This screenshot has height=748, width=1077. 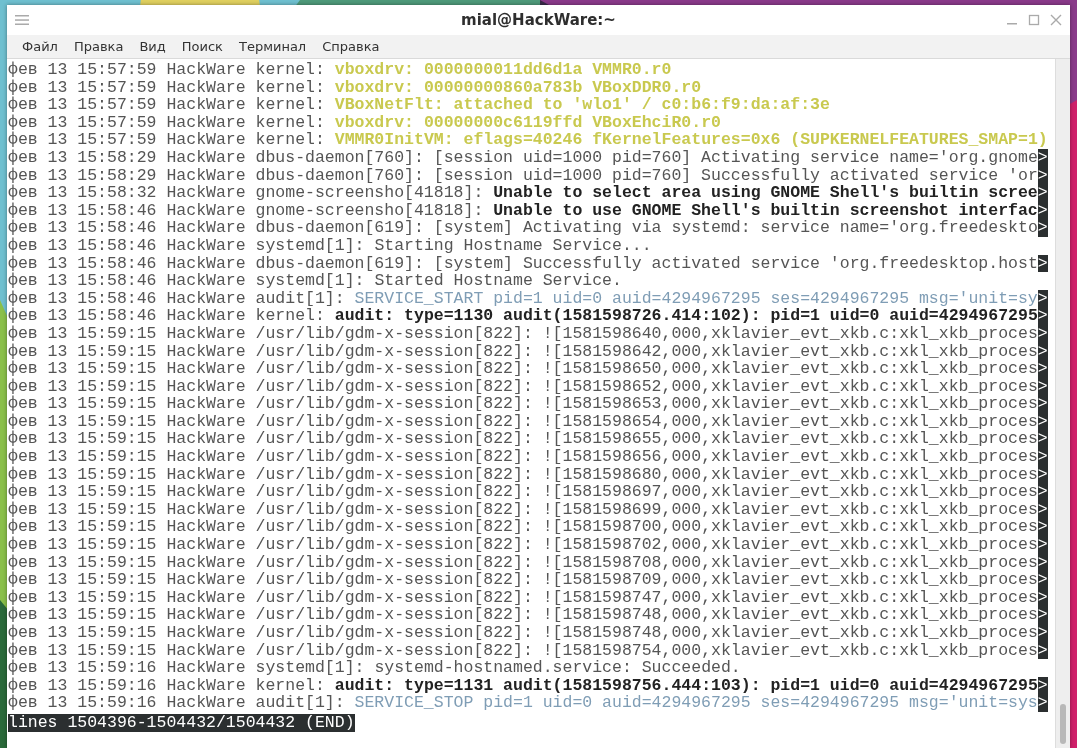 I want to click on log-line: фев 13 15:58:46 HackWare dbus-daemon[619]: [system] Activating via systemd: service name='org.freedeskto, so click(x=523, y=228).